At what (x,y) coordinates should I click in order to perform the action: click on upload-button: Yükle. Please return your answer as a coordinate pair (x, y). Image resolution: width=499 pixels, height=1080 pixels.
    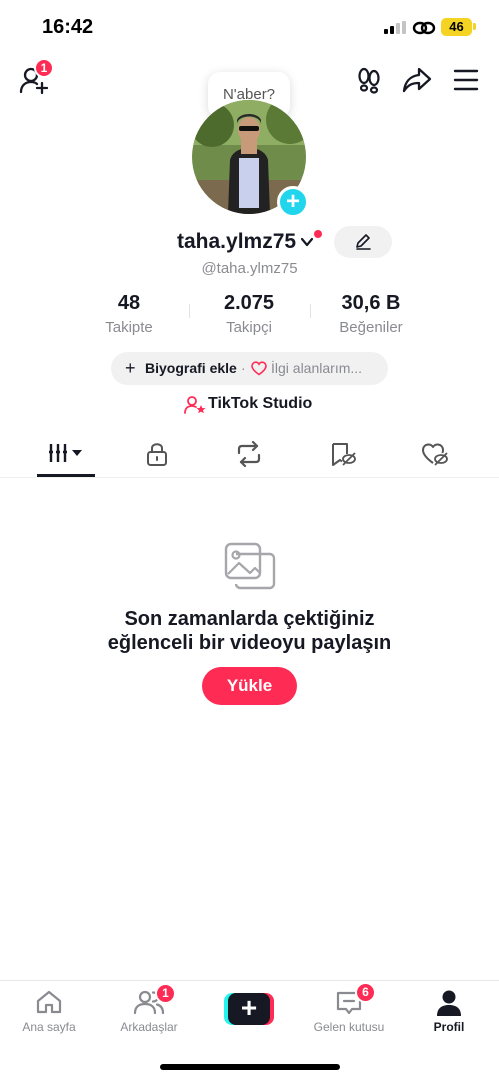
    Looking at the image, I should click on (249, 686).